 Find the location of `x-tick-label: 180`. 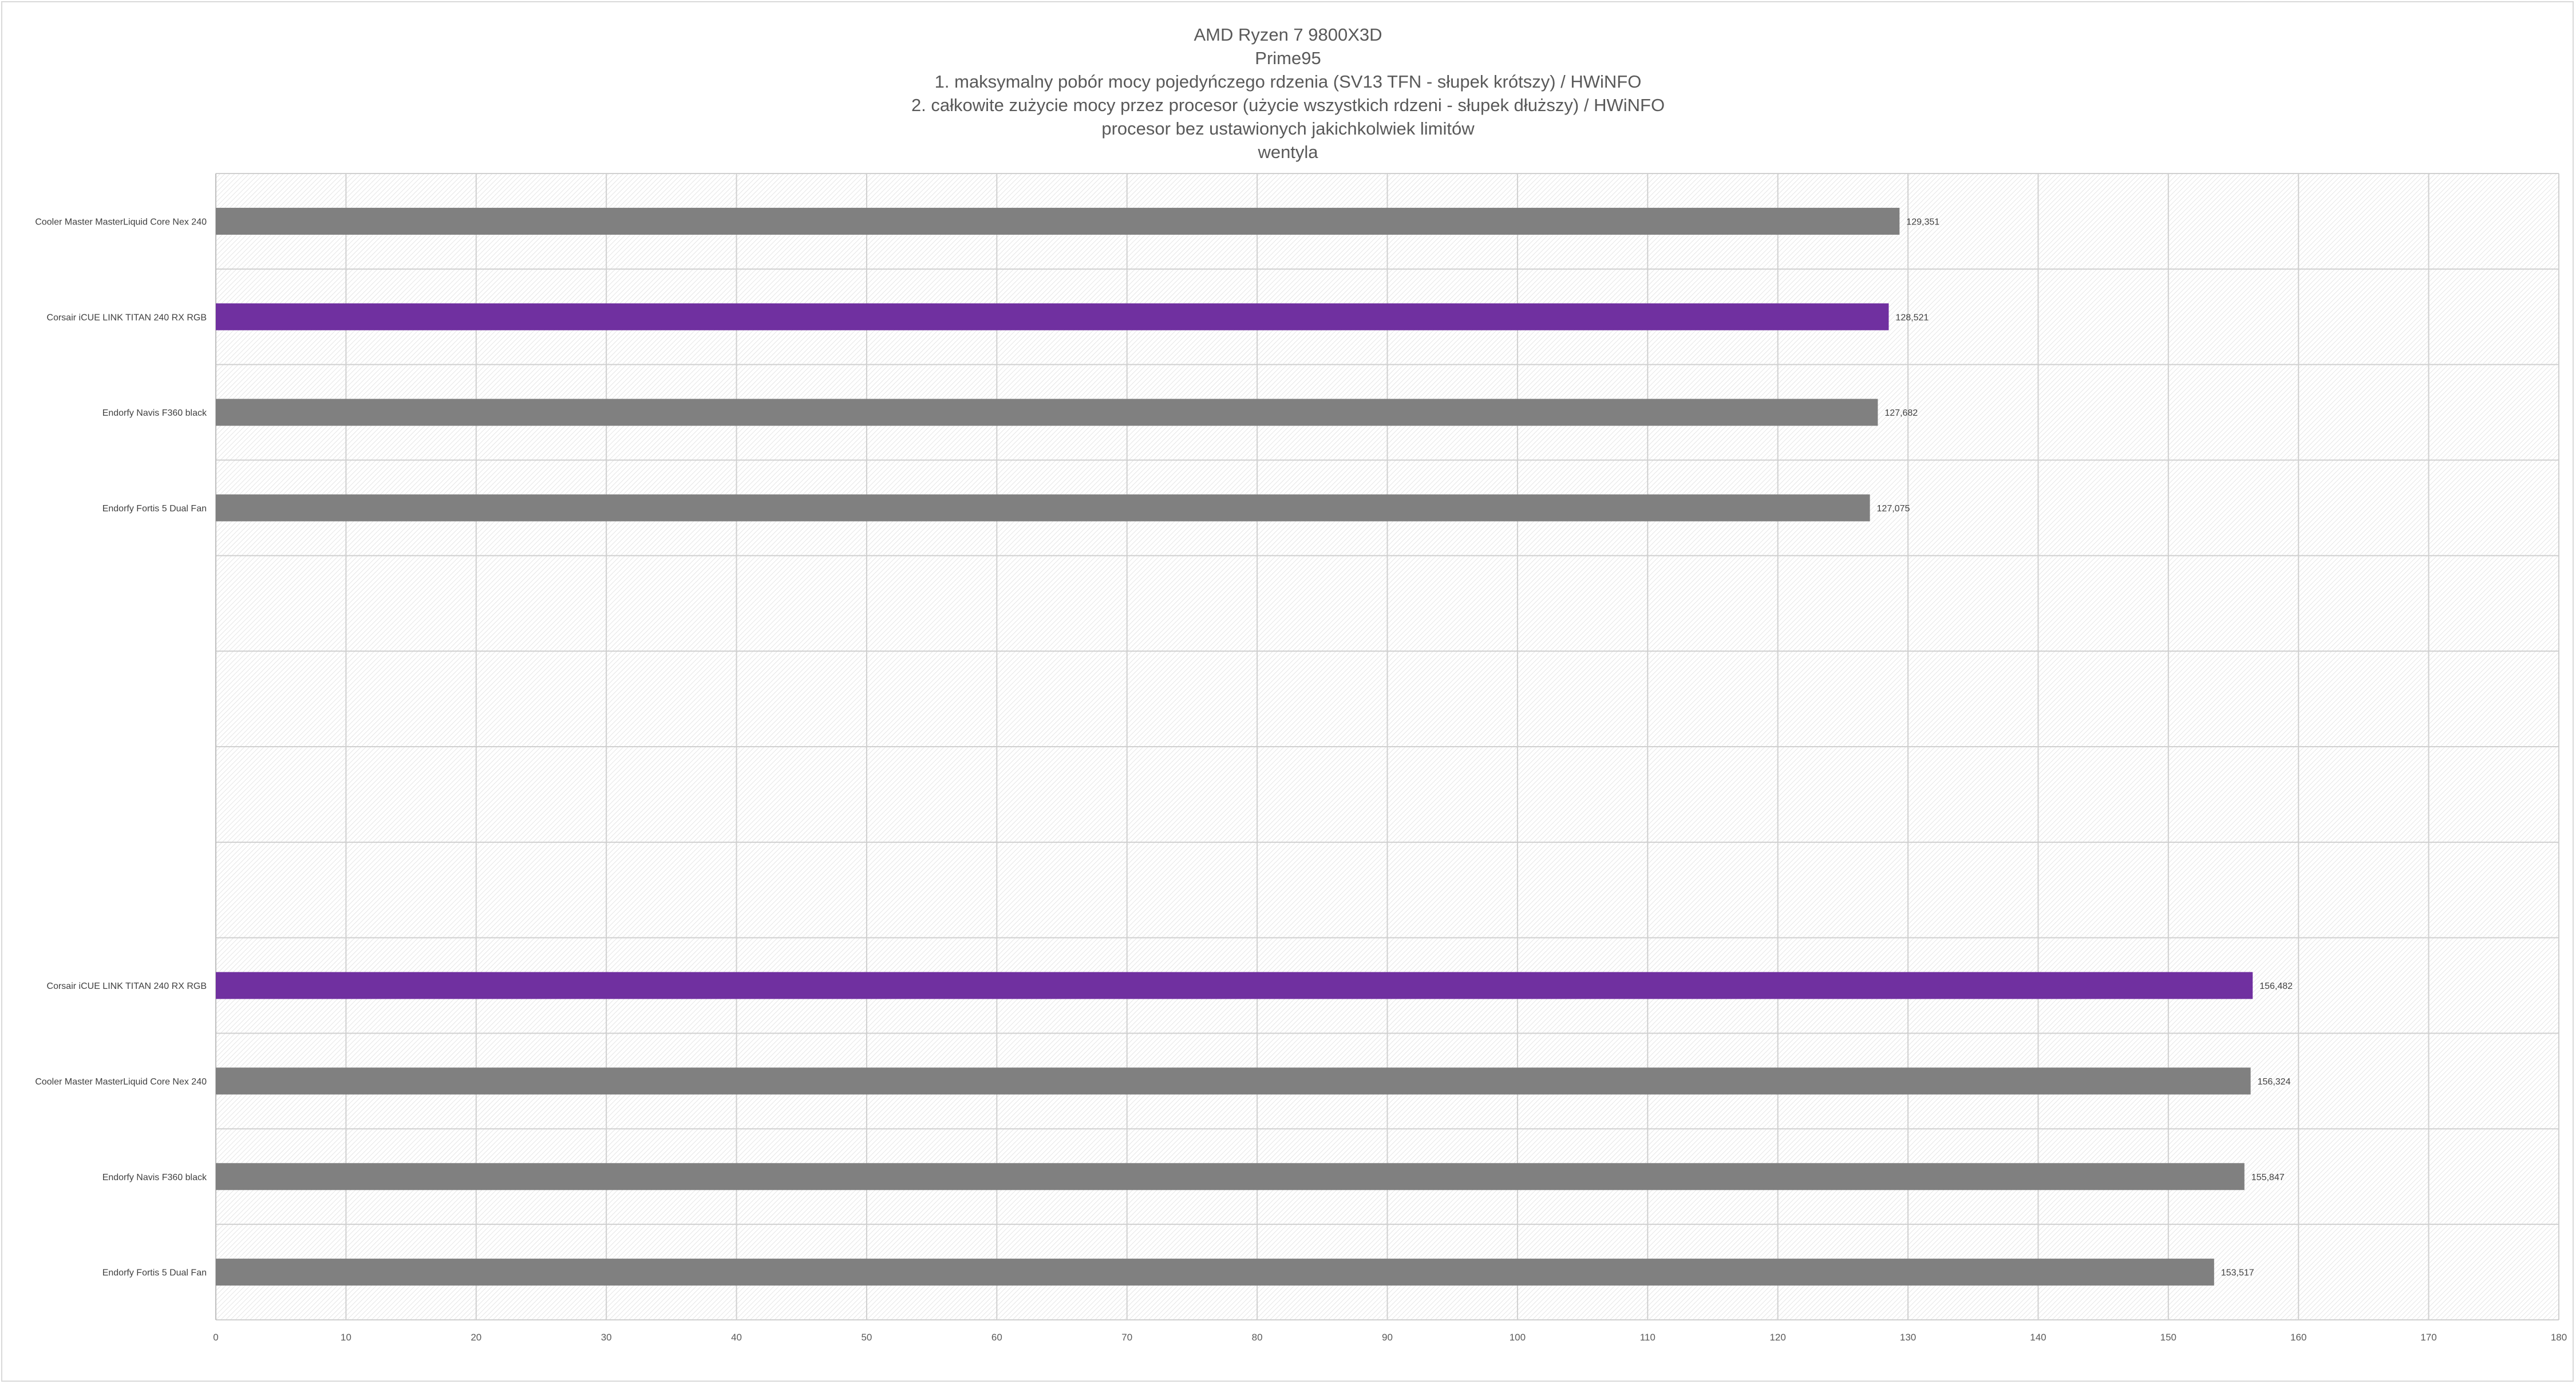

x-tick-label: 180 is located at coordinates (2559, 1337).